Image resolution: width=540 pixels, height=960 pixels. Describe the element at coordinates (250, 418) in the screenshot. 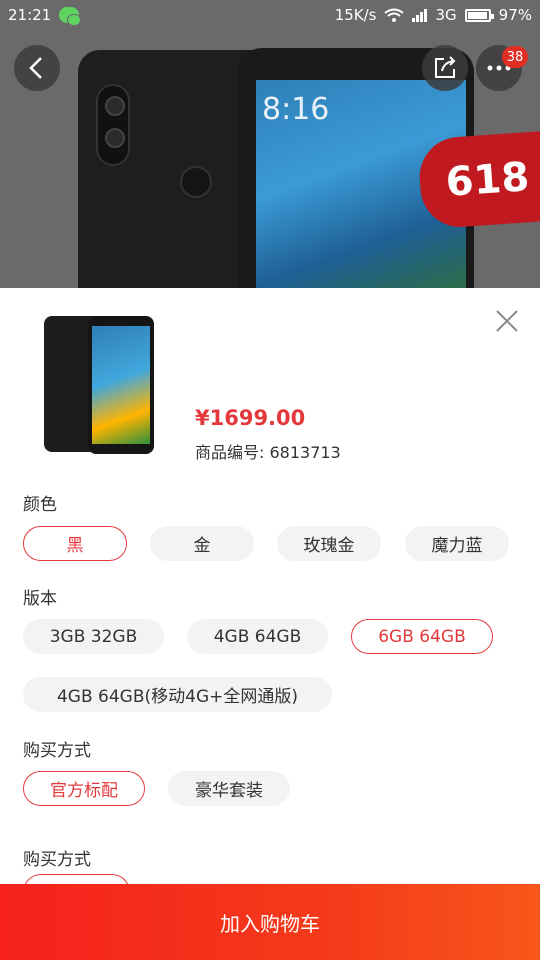

I see `product-price: ¥1699.00` at that location.